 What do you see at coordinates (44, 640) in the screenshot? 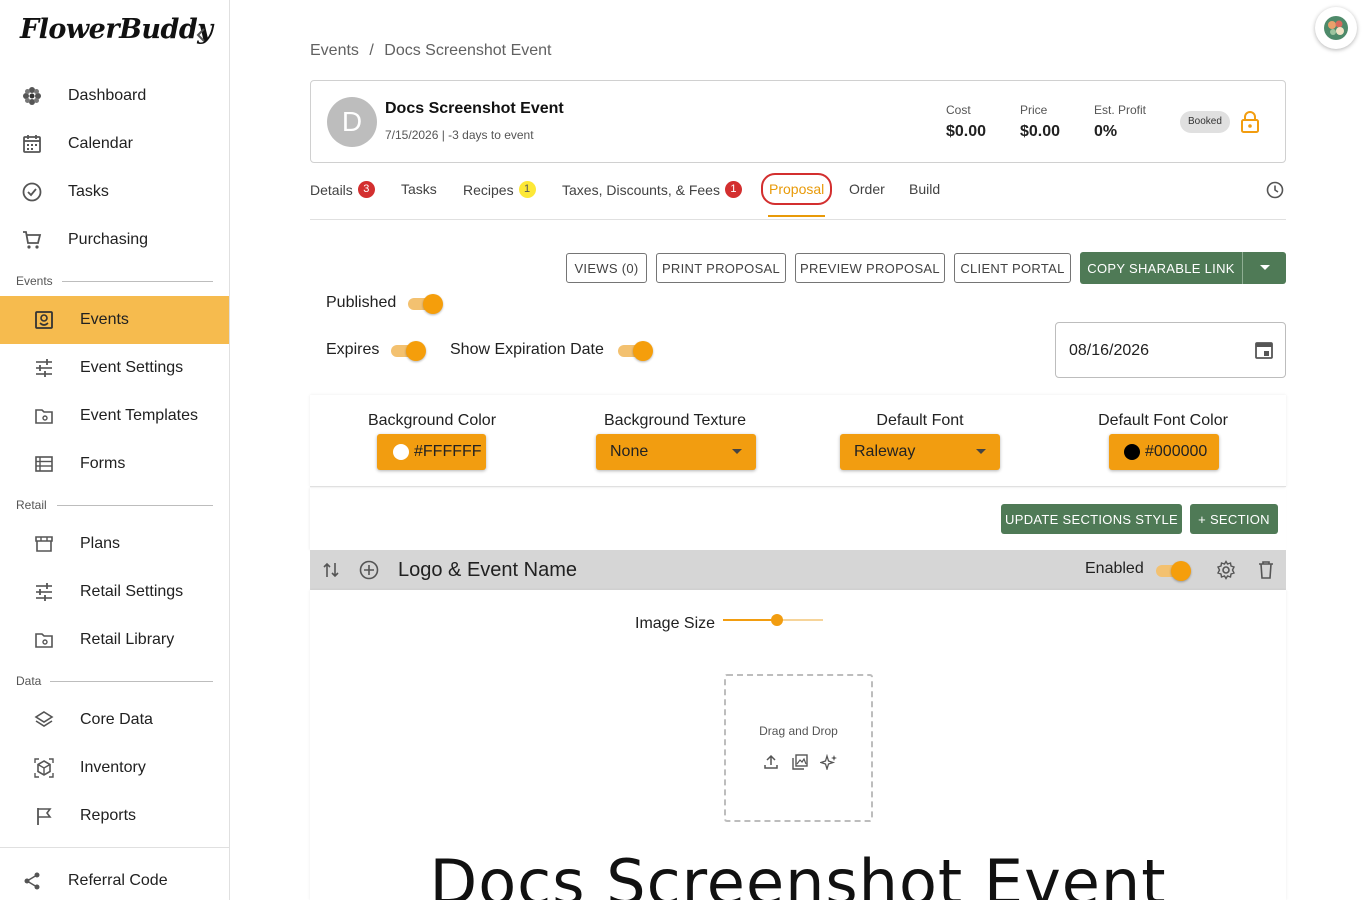
I see `folder-icon` at bounding box center [44, 640].